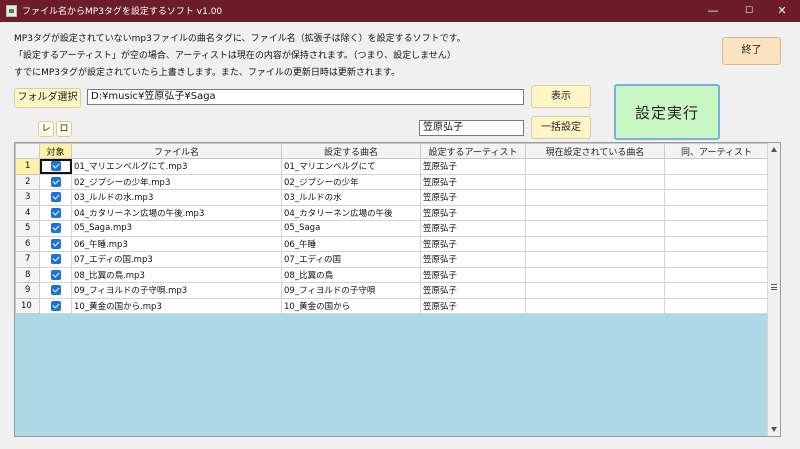  I want to click on corner-header, so click(27, 151).